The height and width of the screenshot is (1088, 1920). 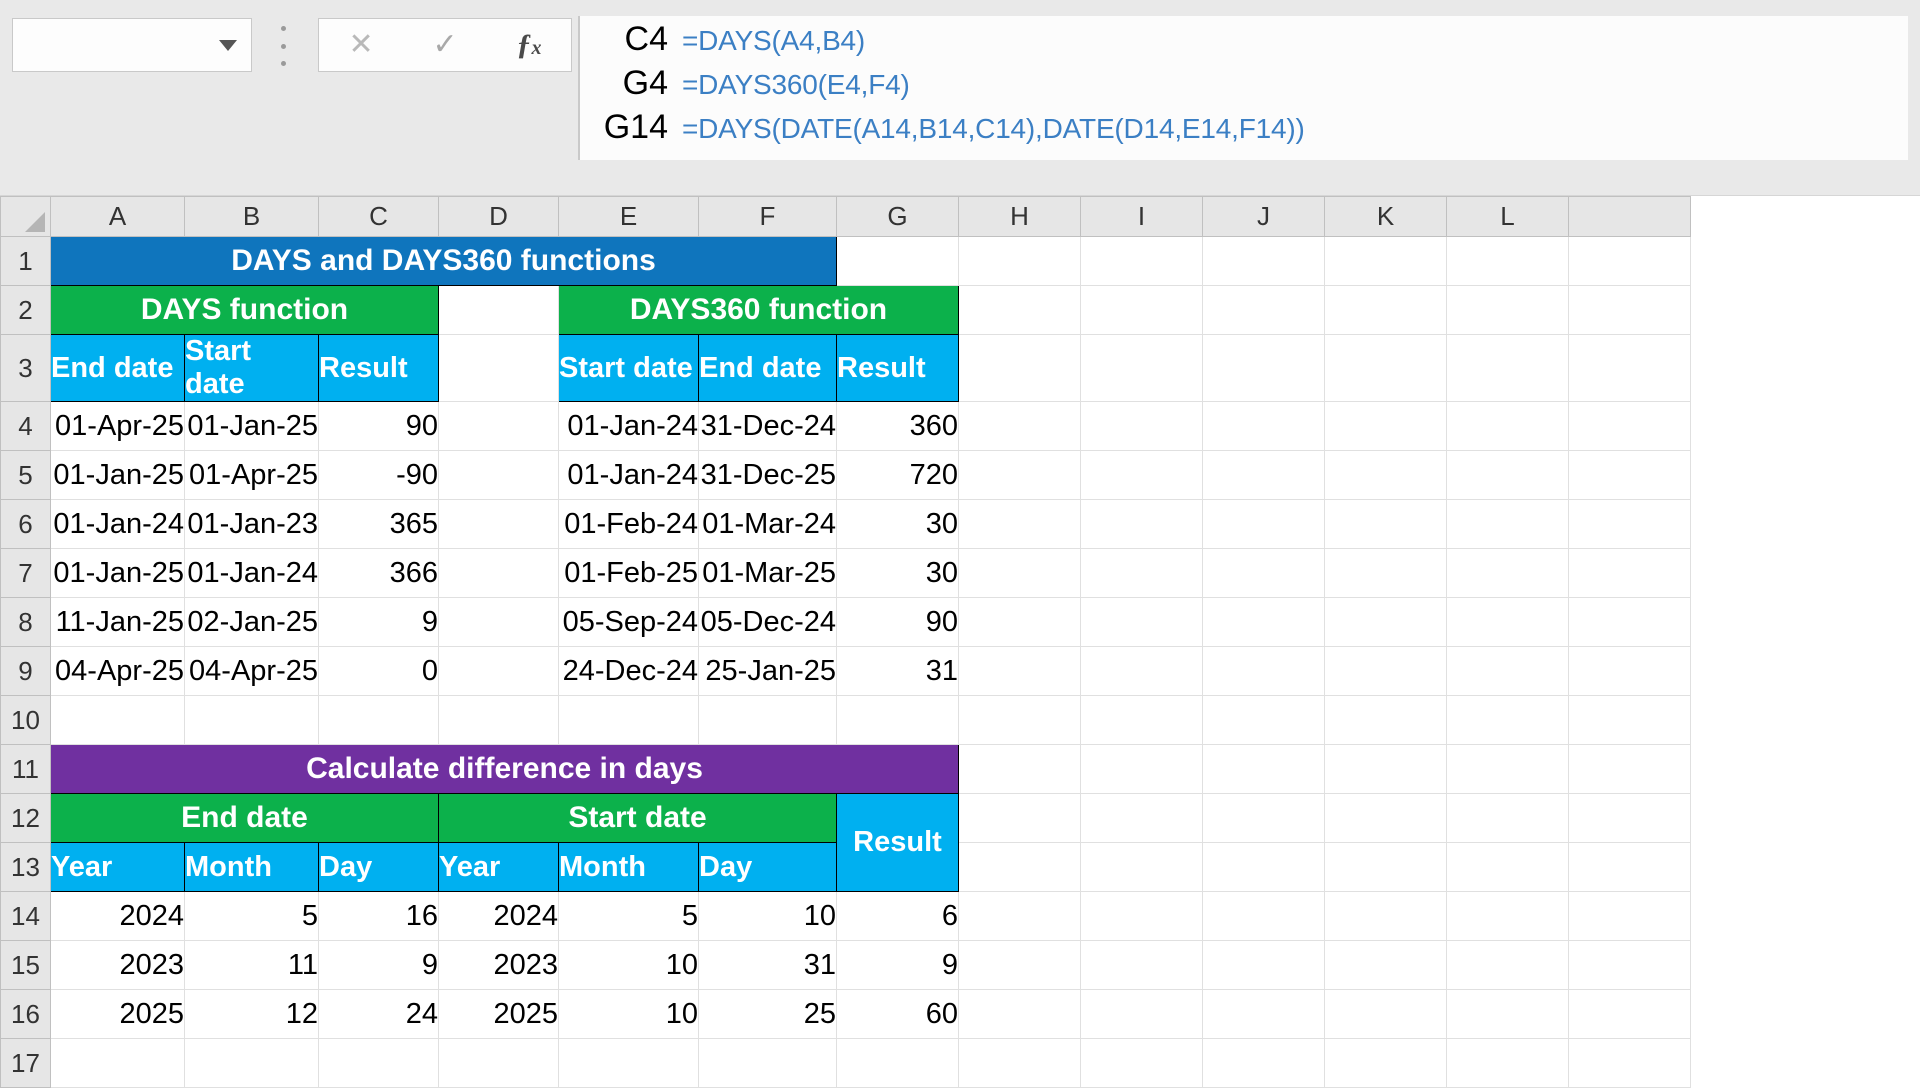 I want to click on cell-e16: 10, so click(x=628, y=1014).